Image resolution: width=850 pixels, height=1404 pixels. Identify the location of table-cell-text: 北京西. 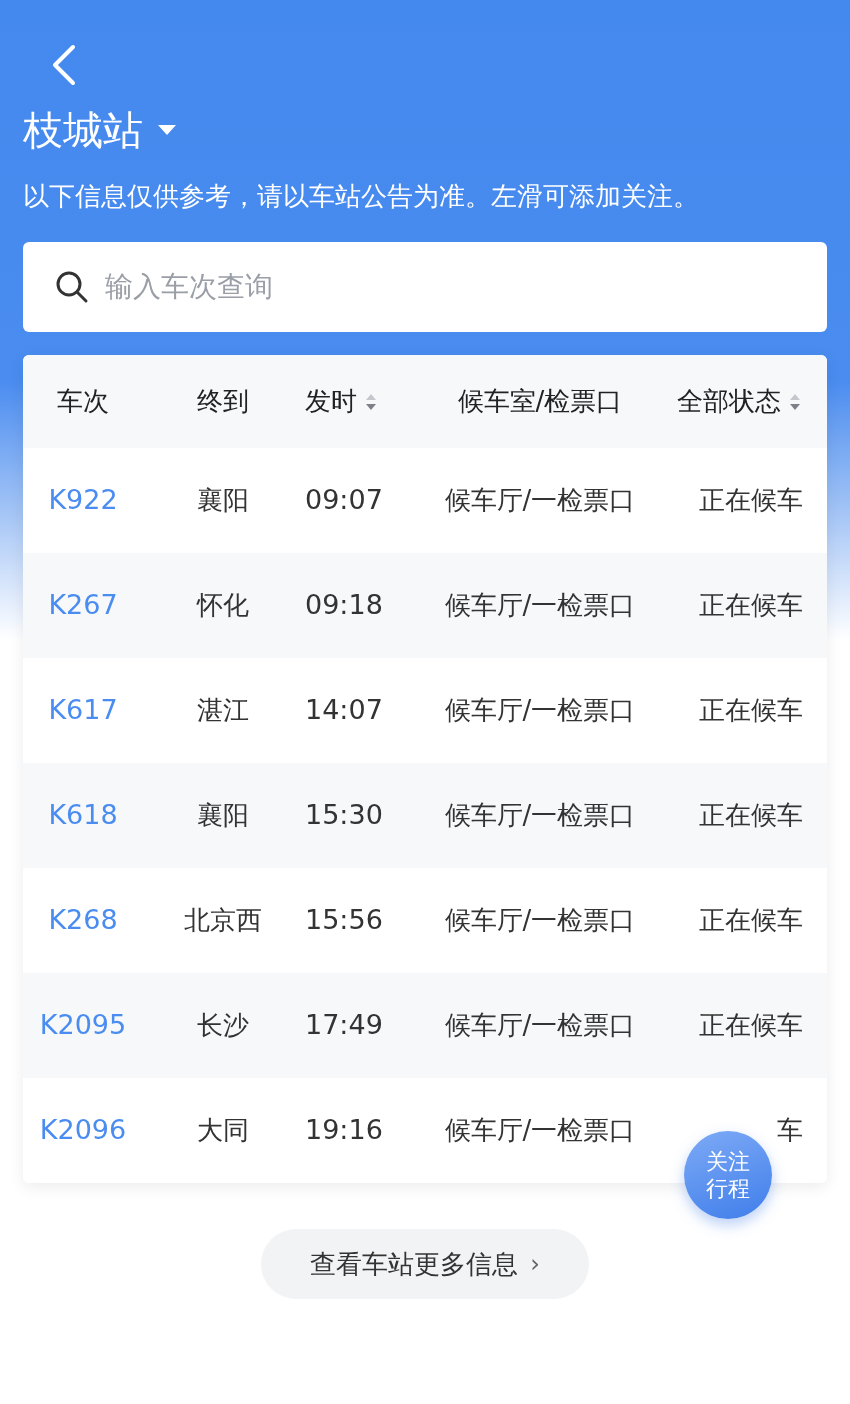
(223, 920).